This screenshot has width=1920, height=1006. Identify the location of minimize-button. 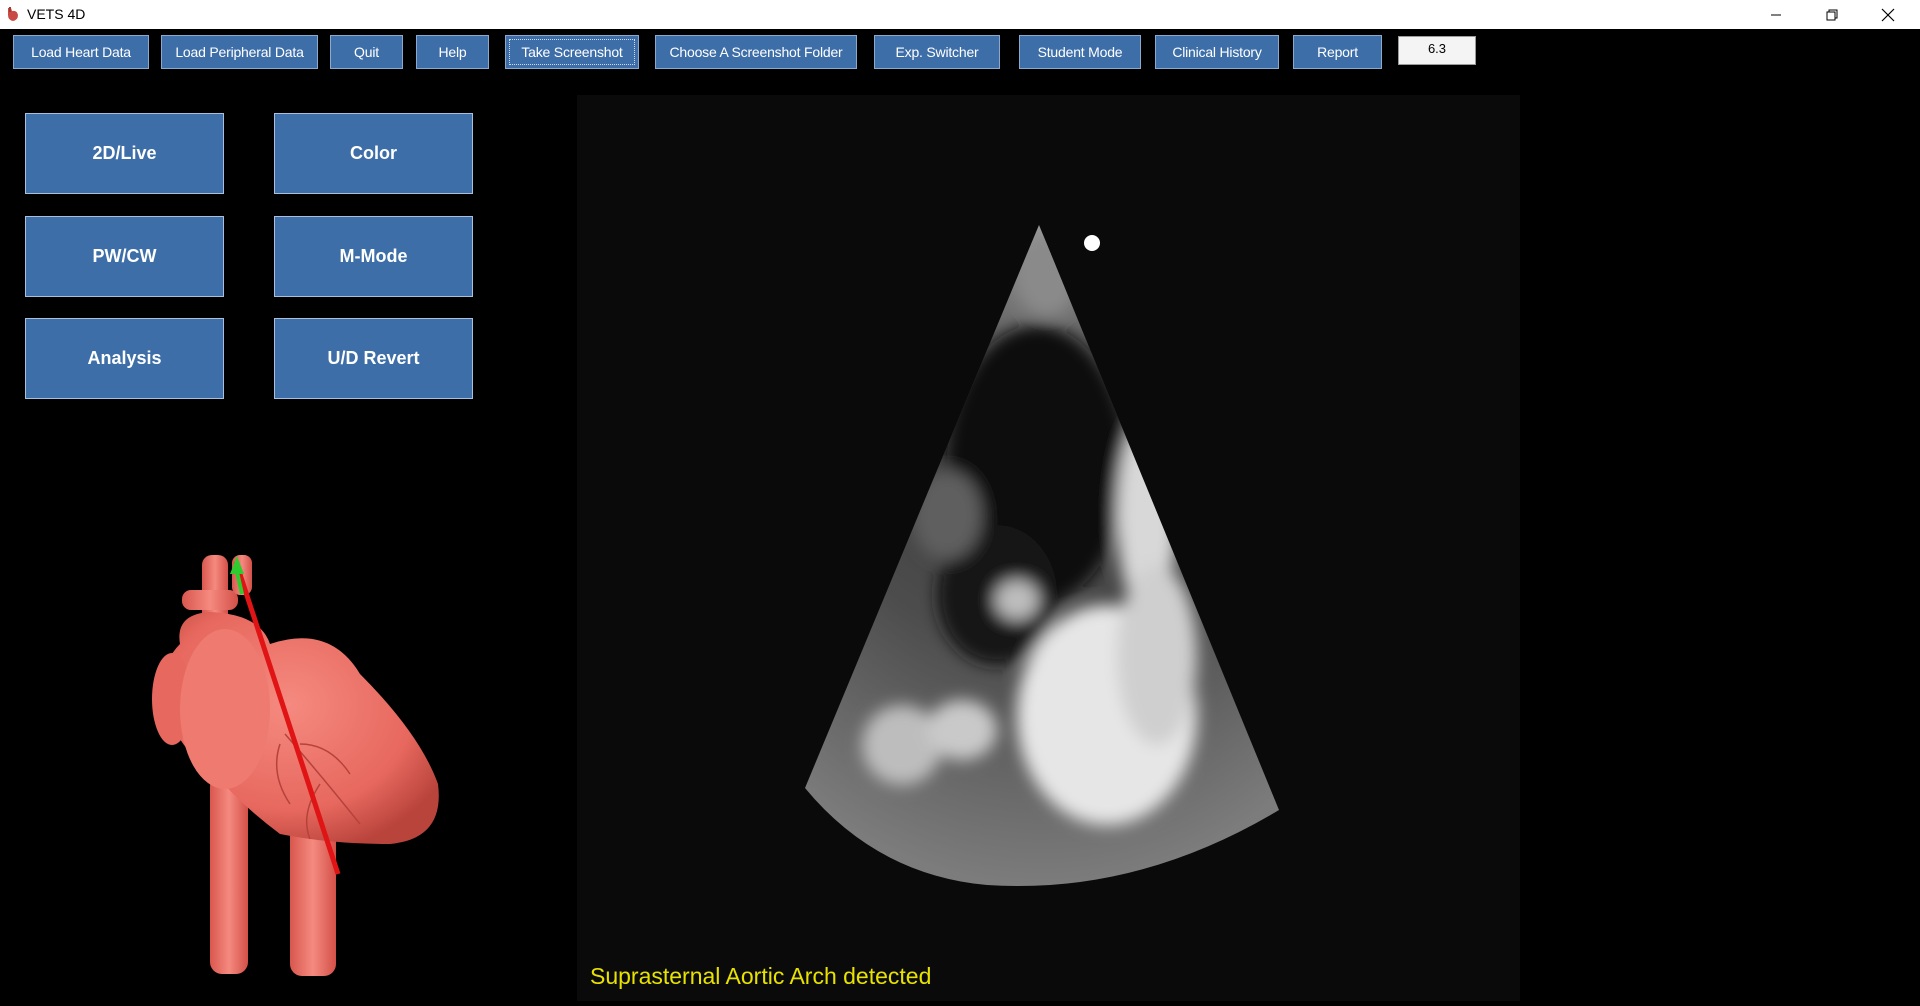
(1776, 14).